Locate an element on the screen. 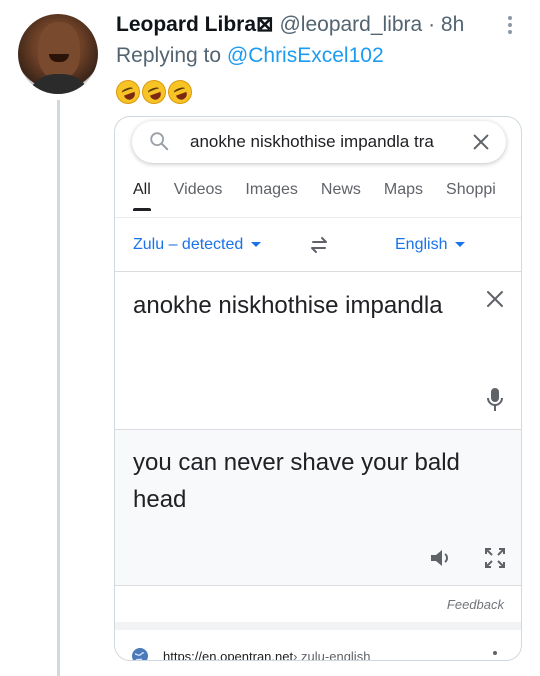 This screenshot has width=540, height=676. tweet-header: Leopard Libra⊠ @leopard_libra · 8h is located at coordinates (290, 24).